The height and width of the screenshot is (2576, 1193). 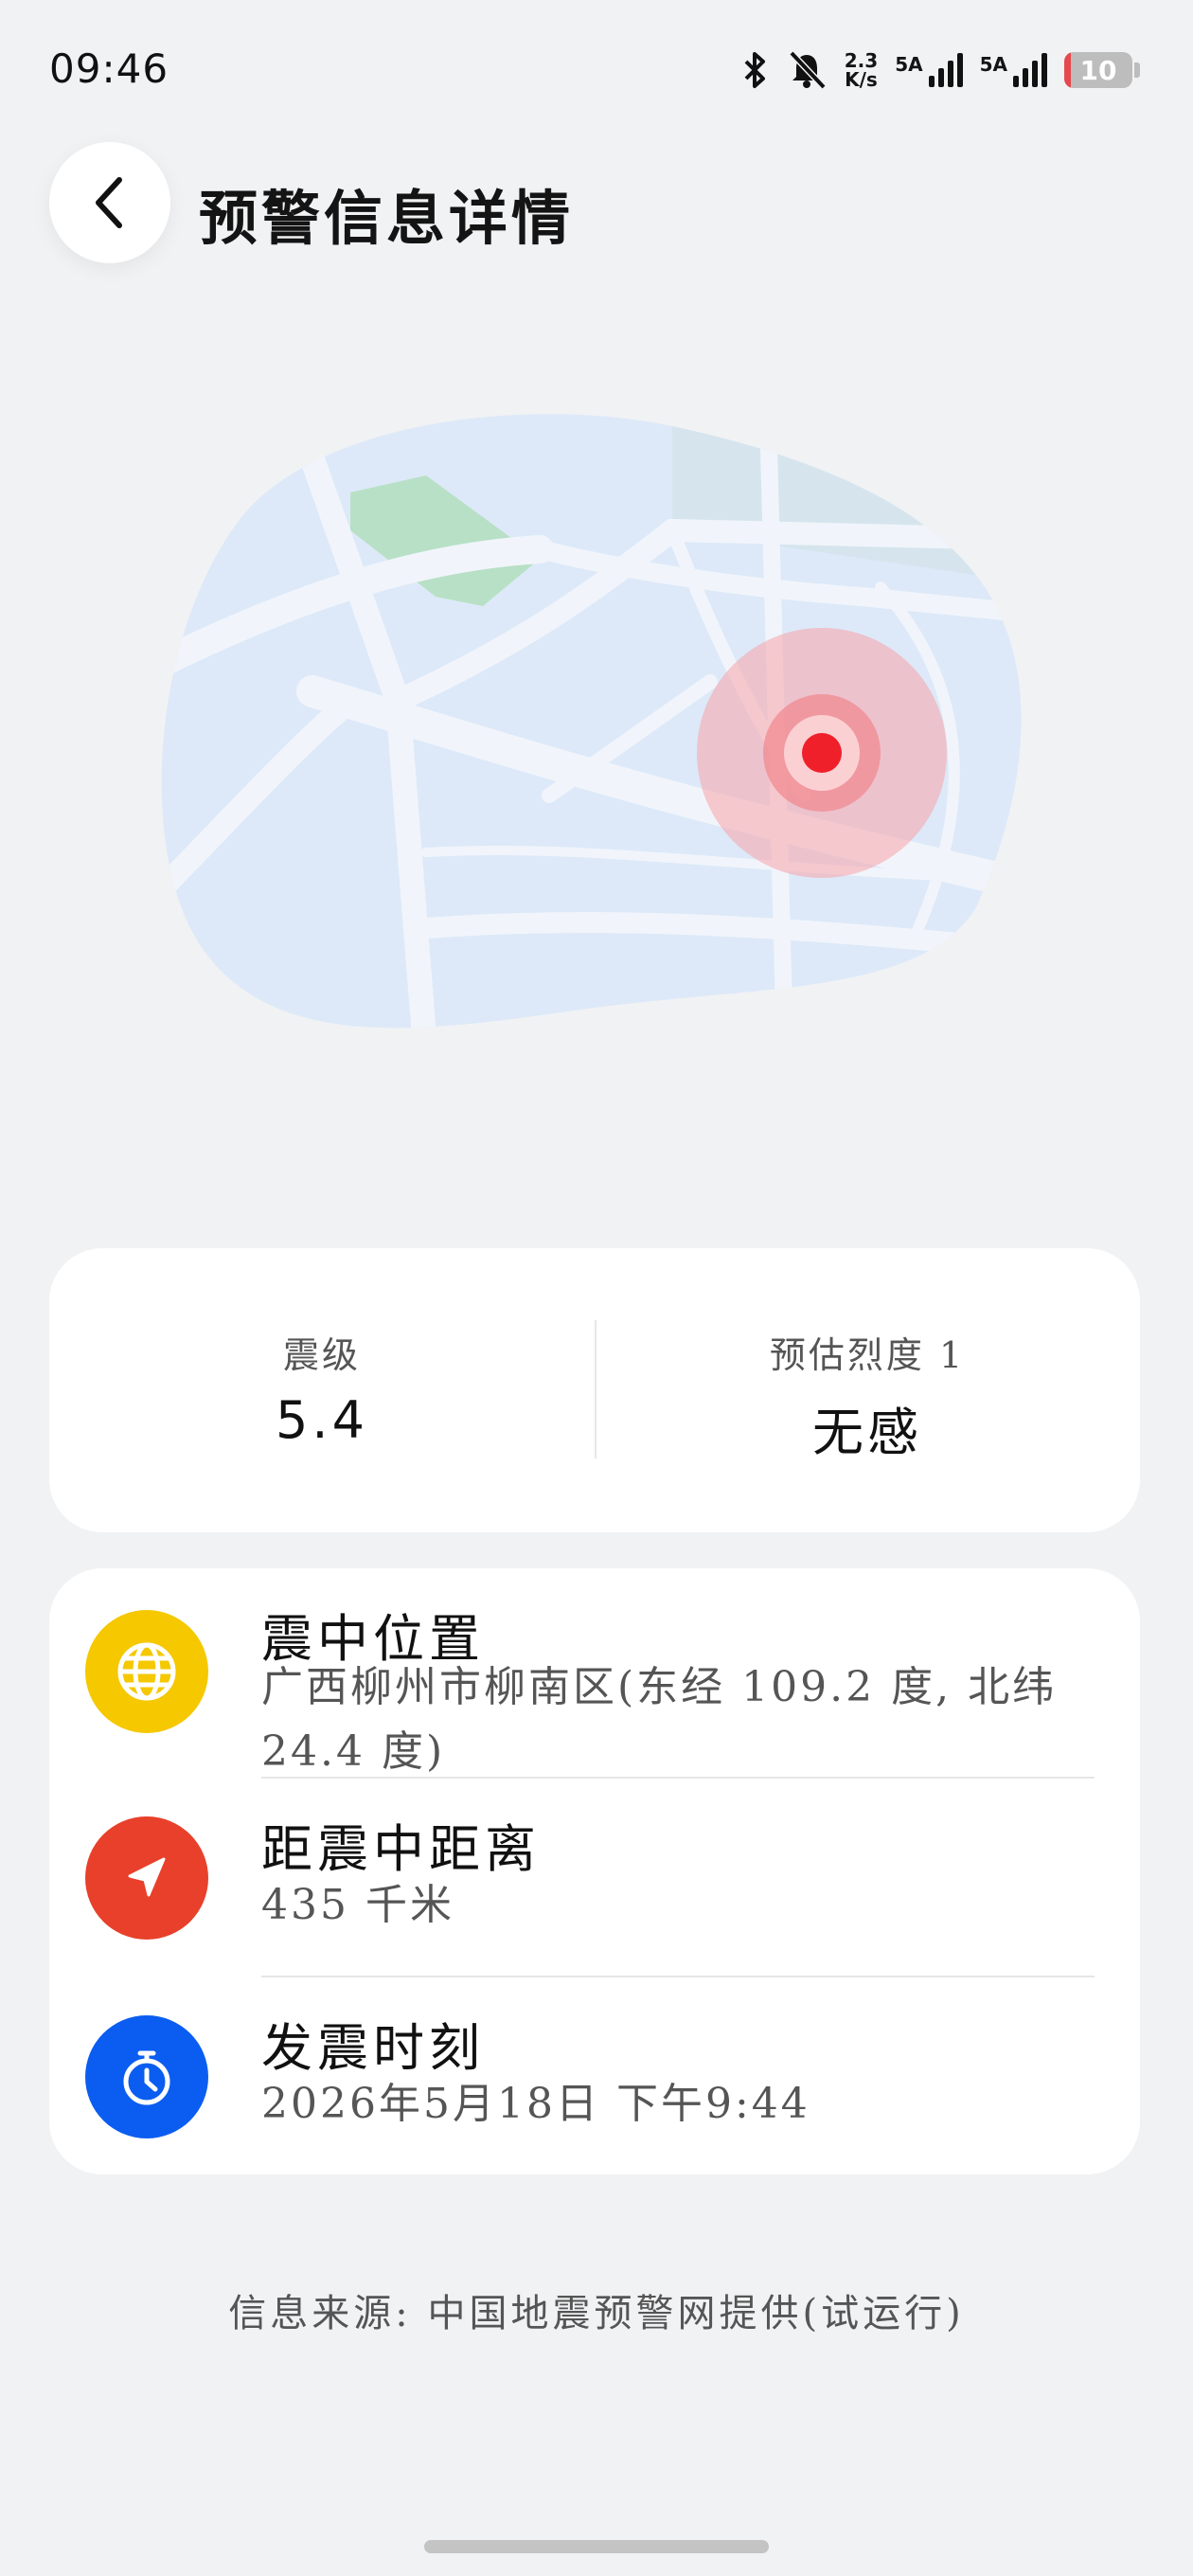 I want to click on list-item-epicenter: 震中位置 广西柳州市柳南区(东经 109.2 度, 北纬 24.4 度), so click(x=594, y=1673).